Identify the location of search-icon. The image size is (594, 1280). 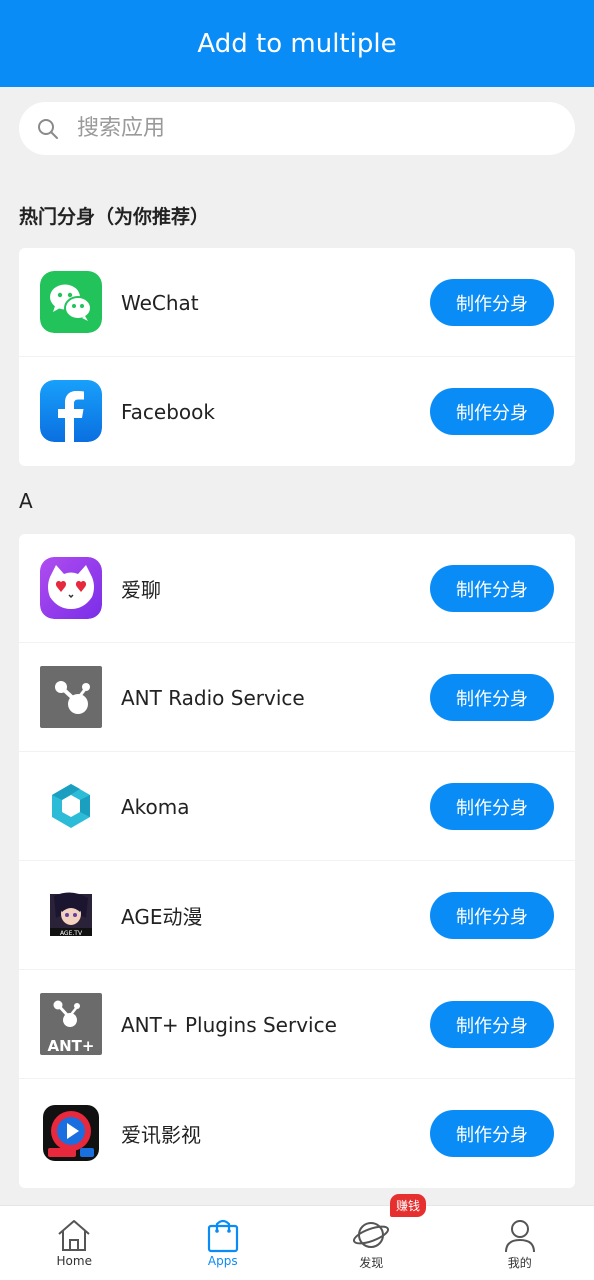
(48, 128).